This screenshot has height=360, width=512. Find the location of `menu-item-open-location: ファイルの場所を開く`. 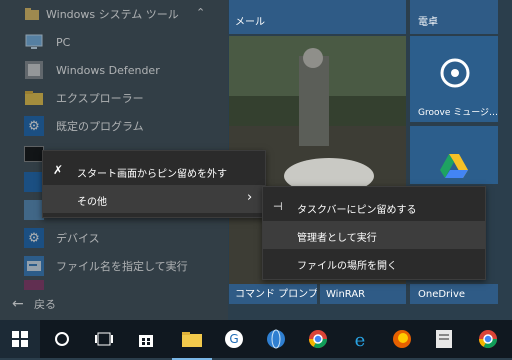

menu-item-open-location: ファイルの場所を開く is located at coordinates (374, 263).